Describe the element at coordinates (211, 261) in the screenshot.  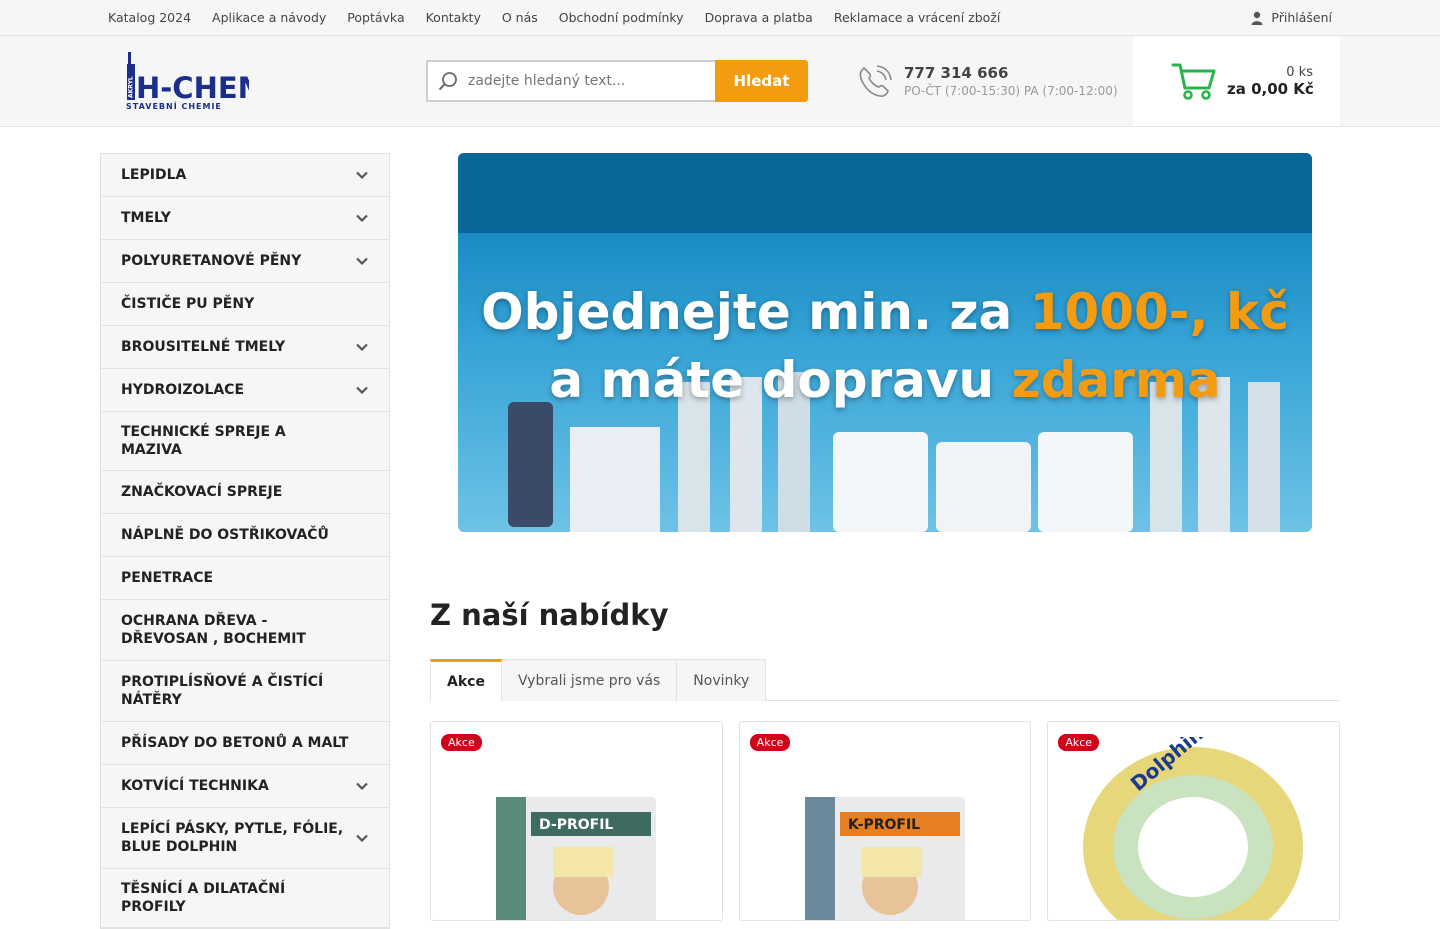
I see `category-label: POLYURETANOVÉ PĚNY` at that location.